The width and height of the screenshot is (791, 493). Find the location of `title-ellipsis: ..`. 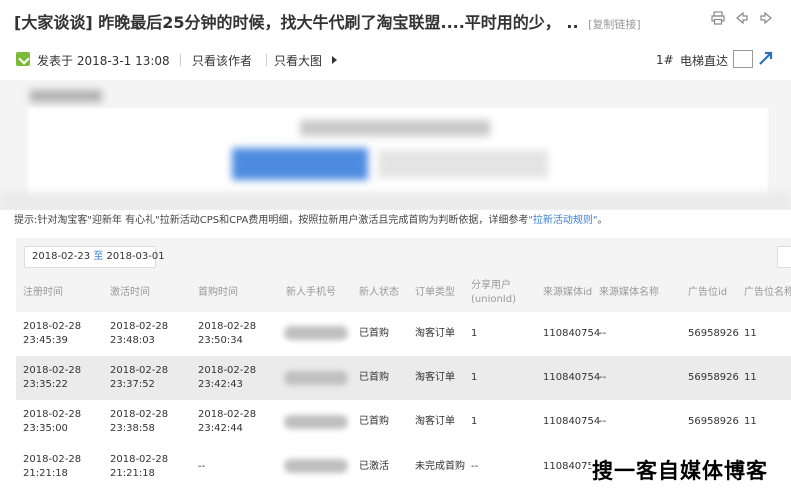

title-ellipsis: .. is located at coordinates (572, 22).